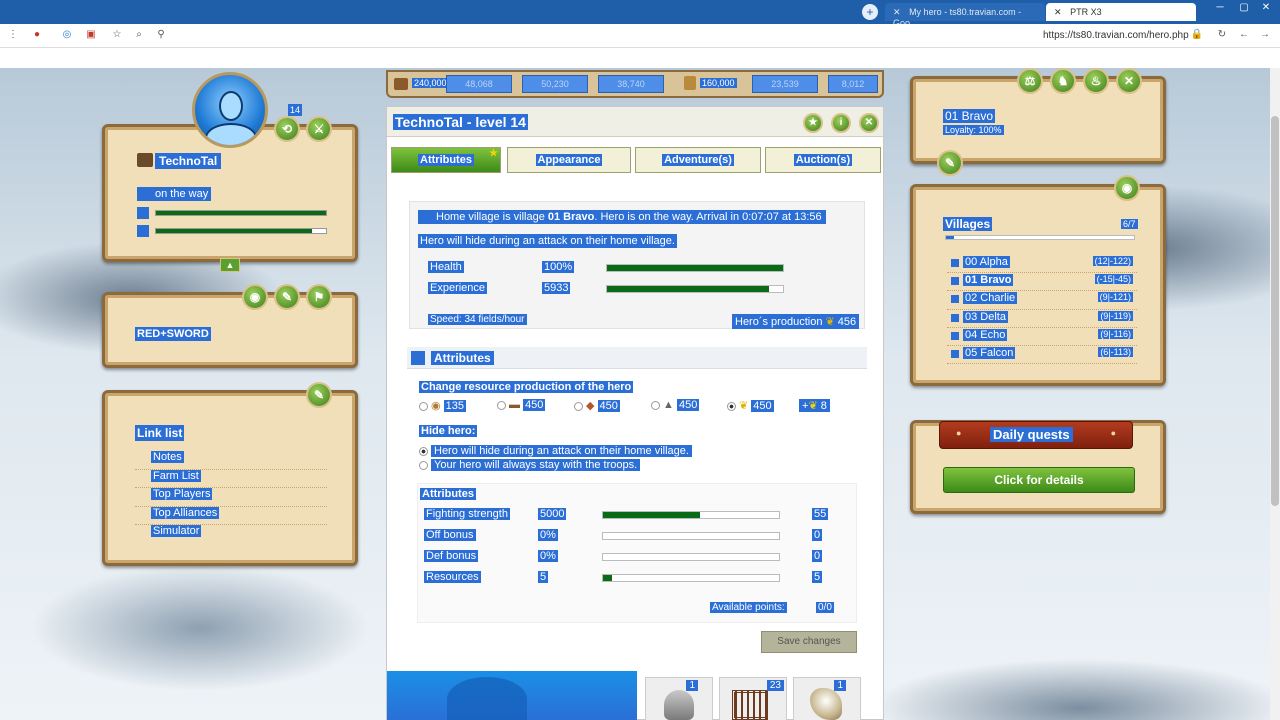  I want to click on alliance-eye-button: ◉, so click(255, 297).